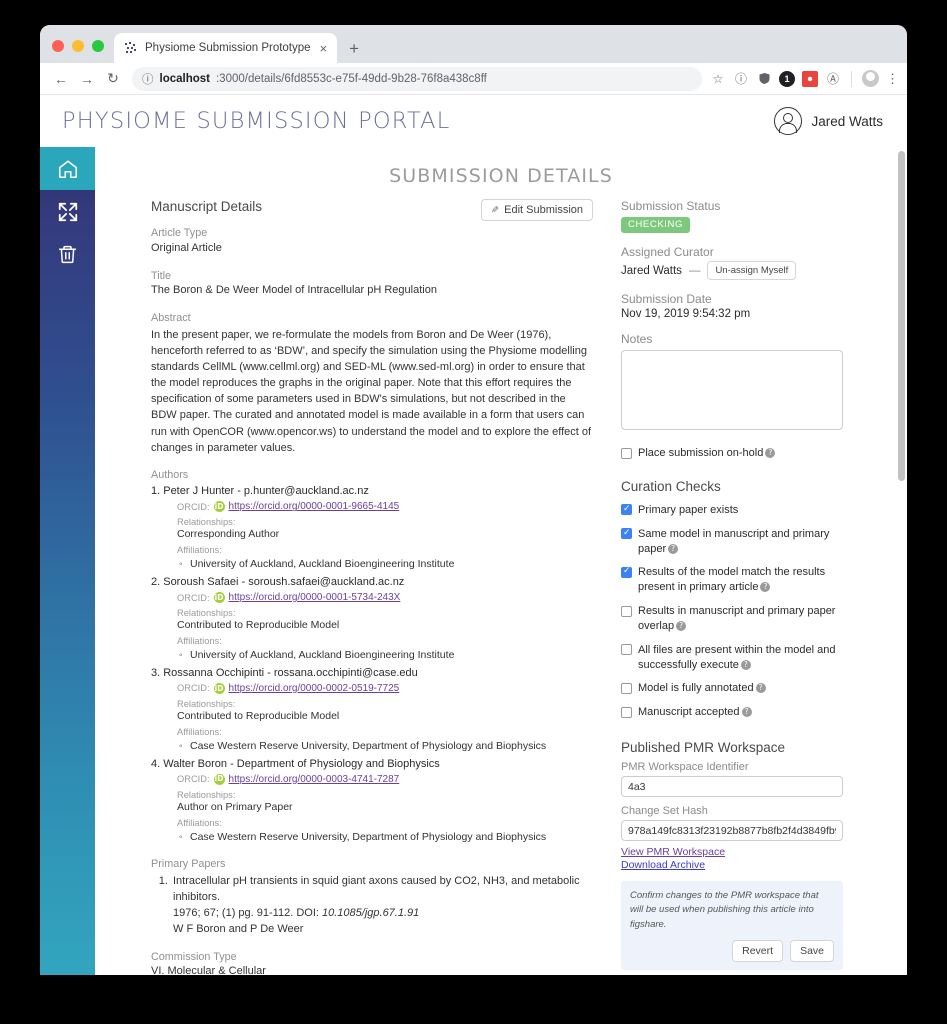 This screenshot has height=1024, width=947. Describe the element at coordinates (758, 950) in the screenshot. I see `revert-button: Revert` at that location.